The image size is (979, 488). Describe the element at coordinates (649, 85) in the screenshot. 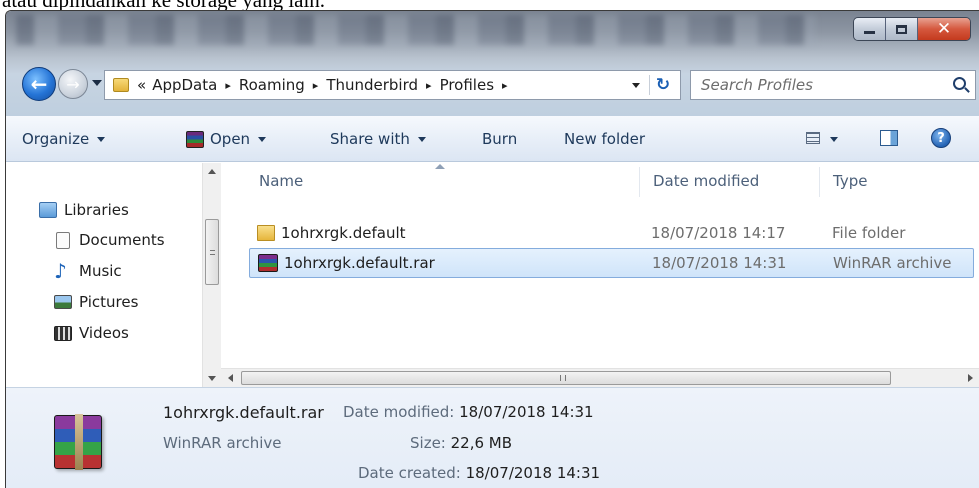

I see `address-divider` at that location.